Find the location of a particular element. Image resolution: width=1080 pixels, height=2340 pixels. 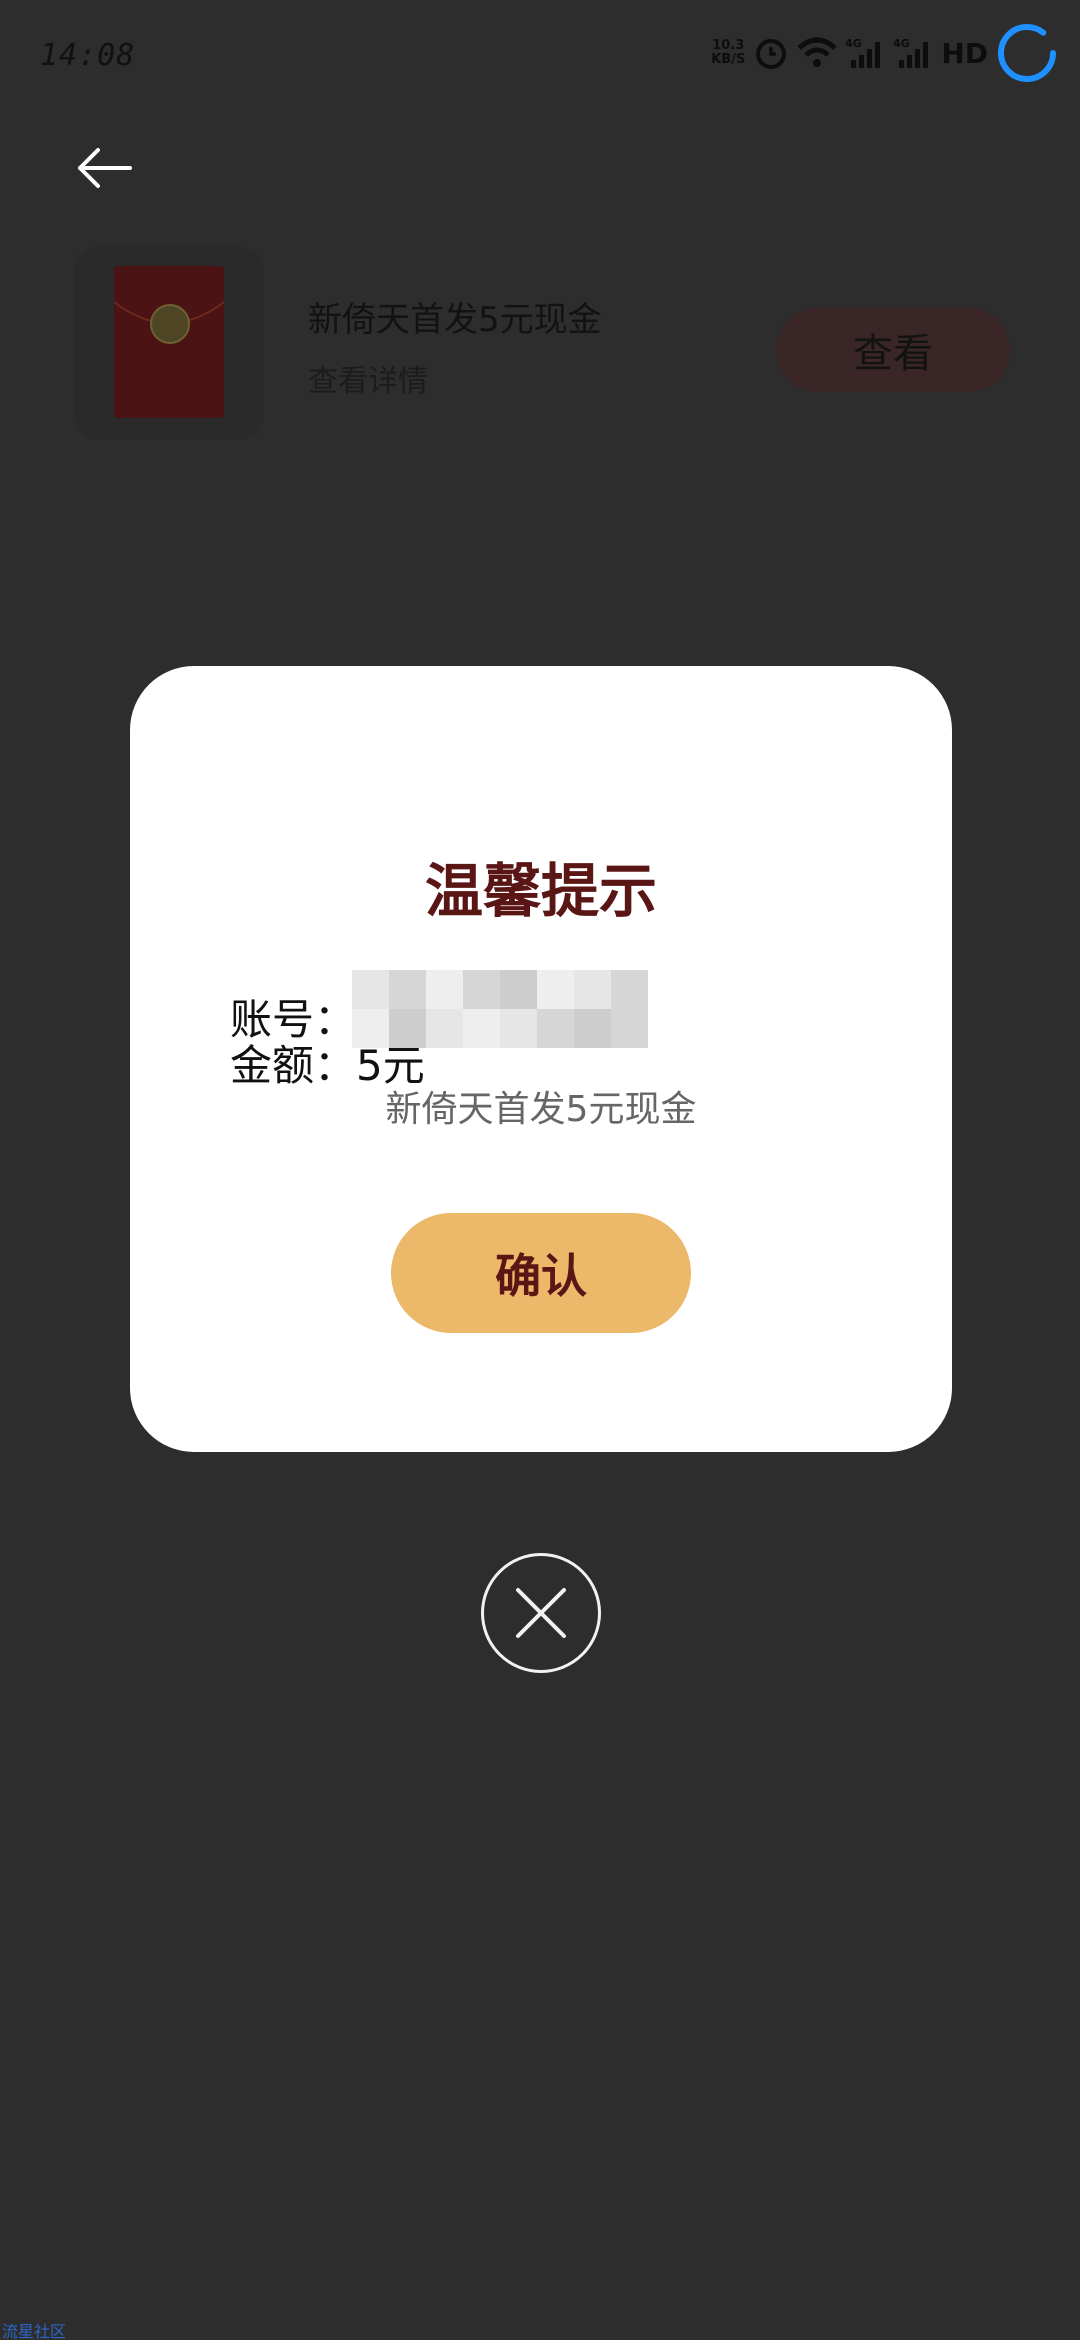

view-button: 查看 is located at coordinates (893, 350).